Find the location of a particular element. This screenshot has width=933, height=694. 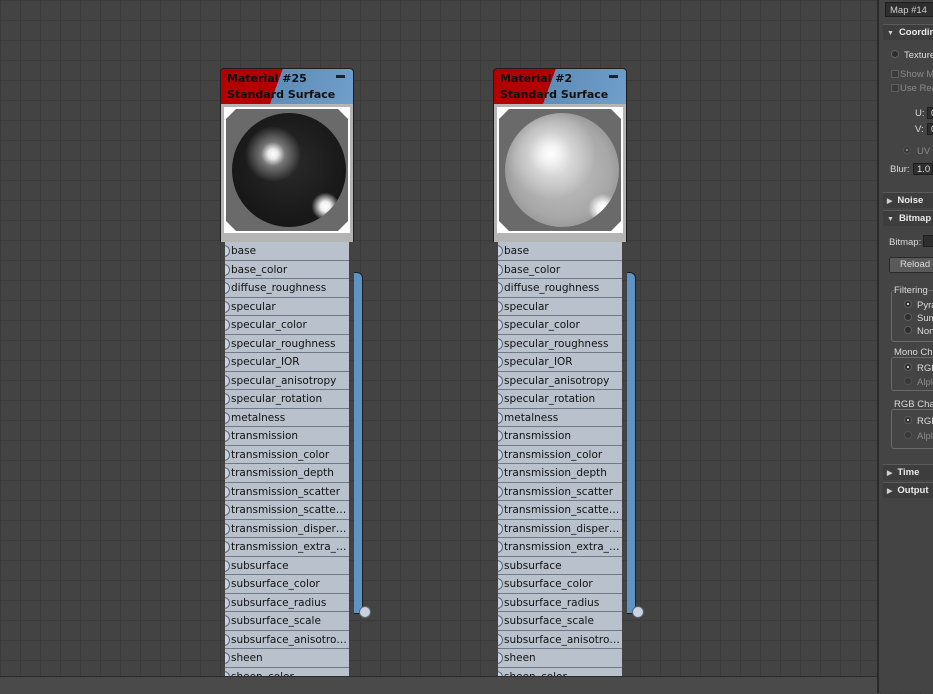

bitmap-path-button is located at coordinates (928, 241).